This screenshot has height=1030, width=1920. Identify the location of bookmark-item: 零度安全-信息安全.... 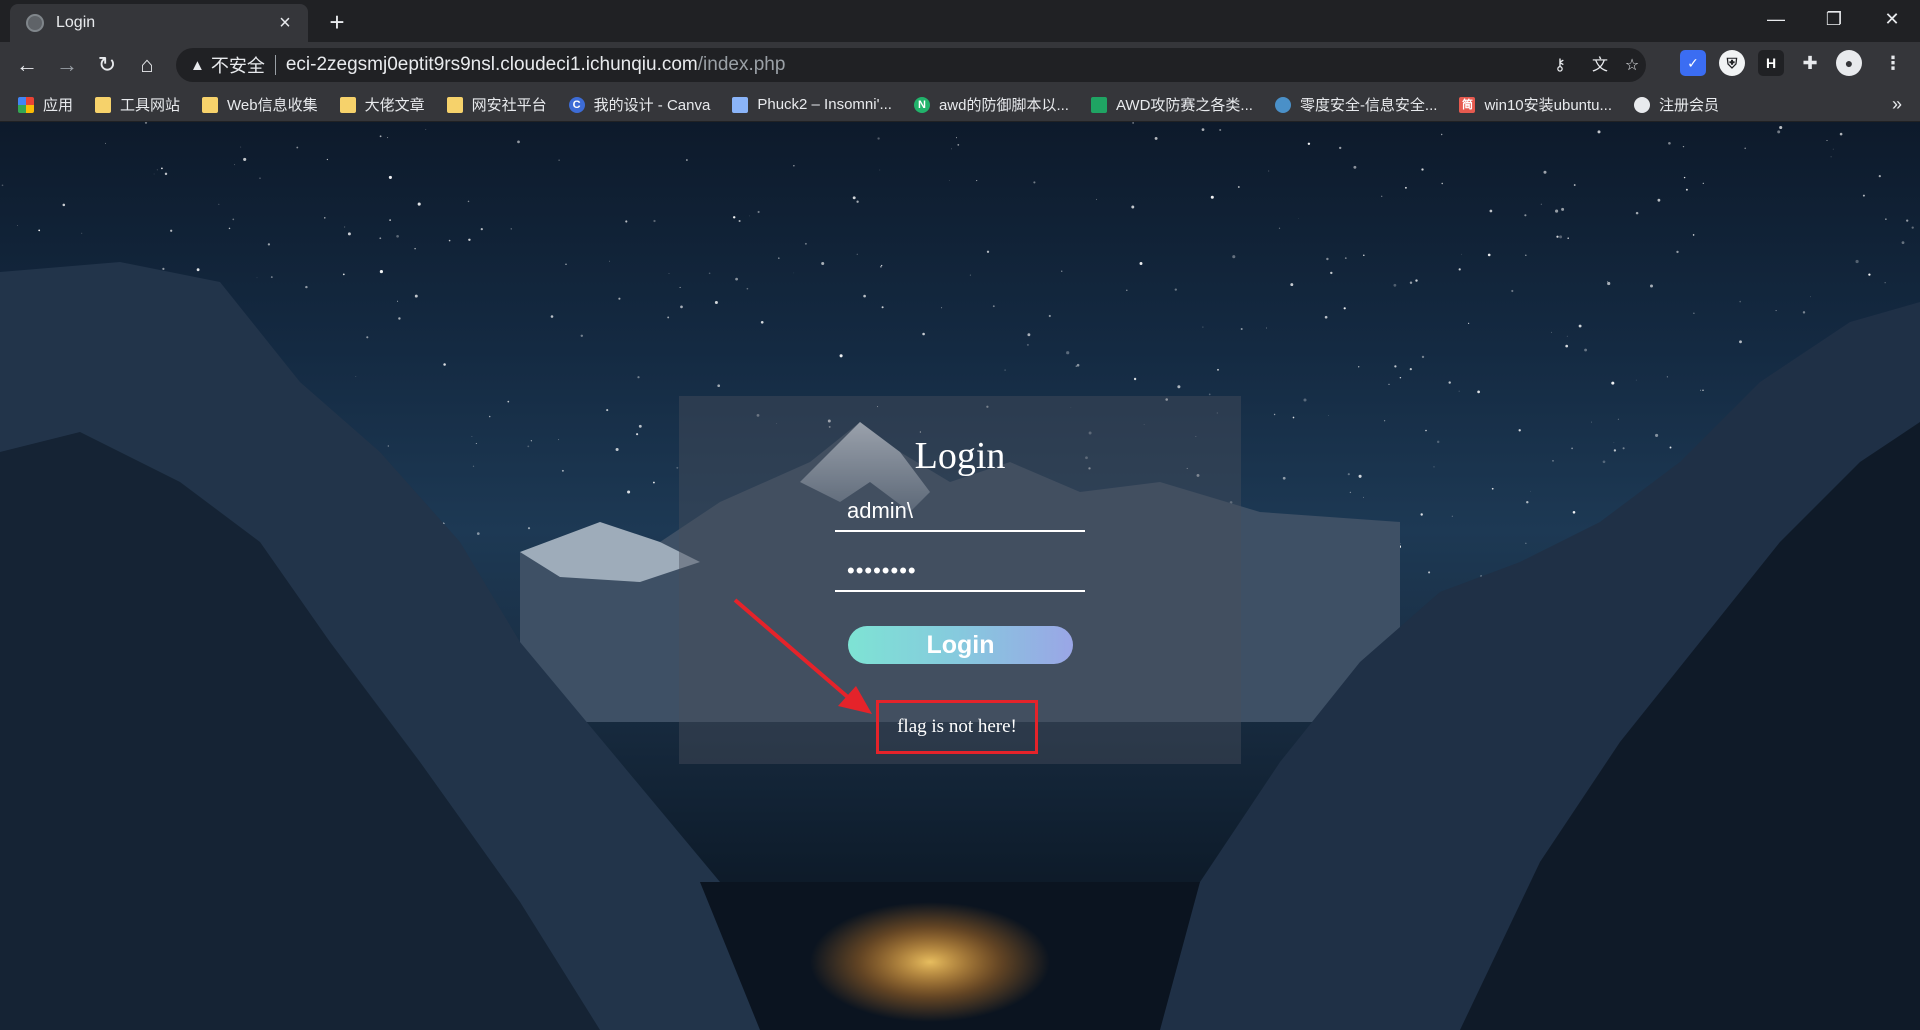
(1355, 104).